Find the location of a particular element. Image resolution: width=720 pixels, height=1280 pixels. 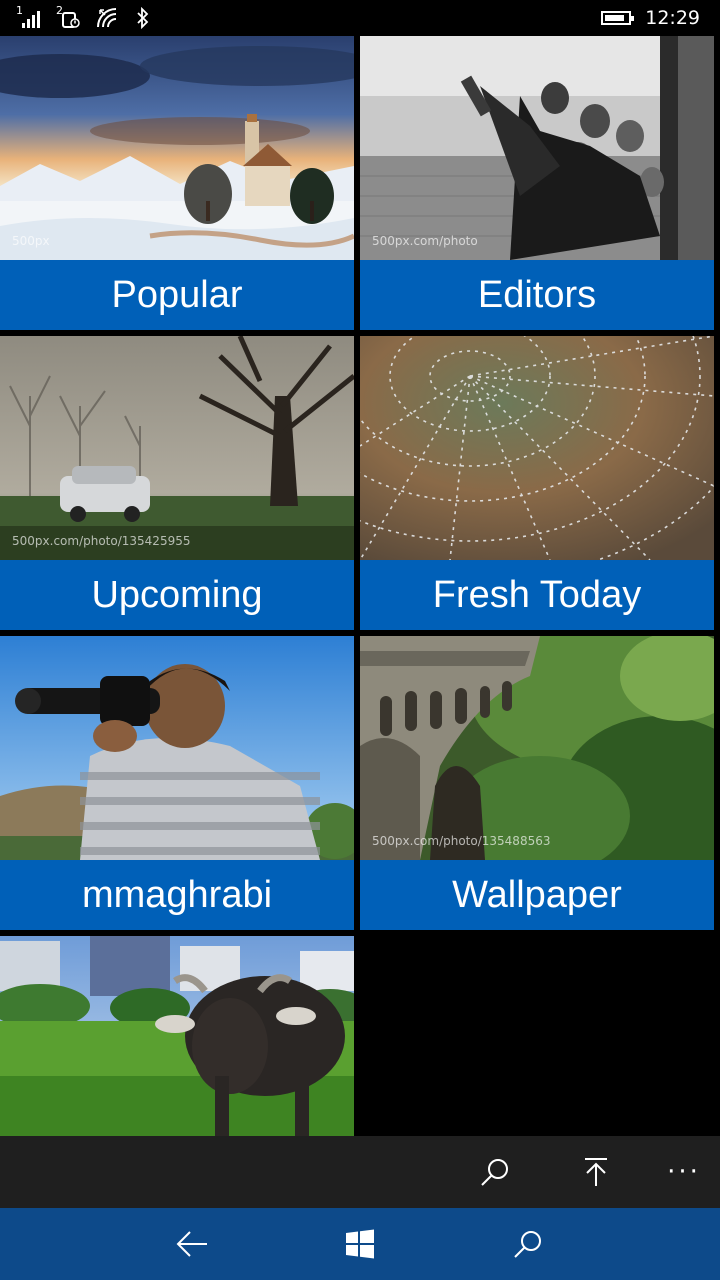

tile-upcoming-label: Upcoming is located at coordinates (177, 595).